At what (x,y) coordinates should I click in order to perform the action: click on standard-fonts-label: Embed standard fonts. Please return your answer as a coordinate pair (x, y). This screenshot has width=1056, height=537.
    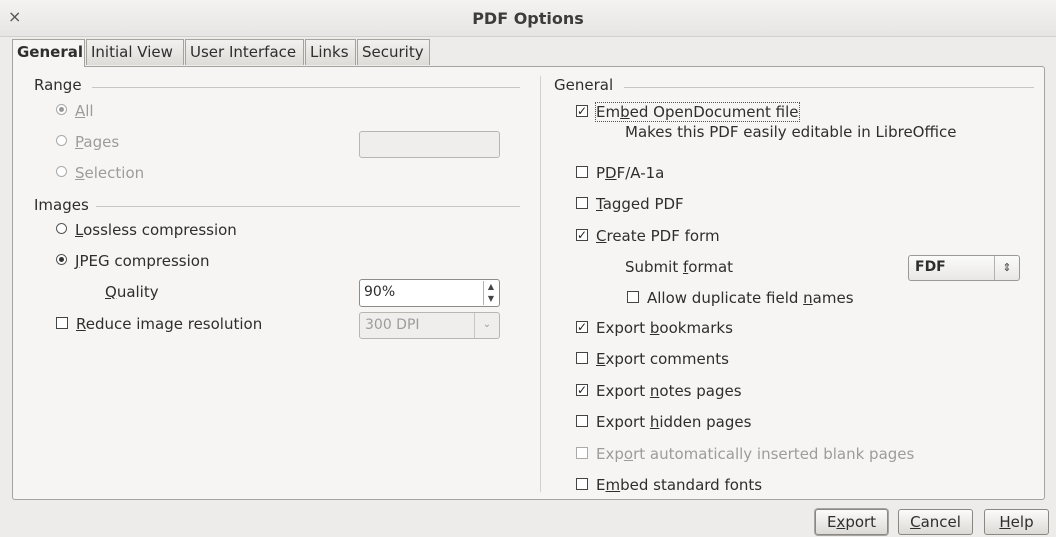
    Looking at the image, I should click on (679, 485).